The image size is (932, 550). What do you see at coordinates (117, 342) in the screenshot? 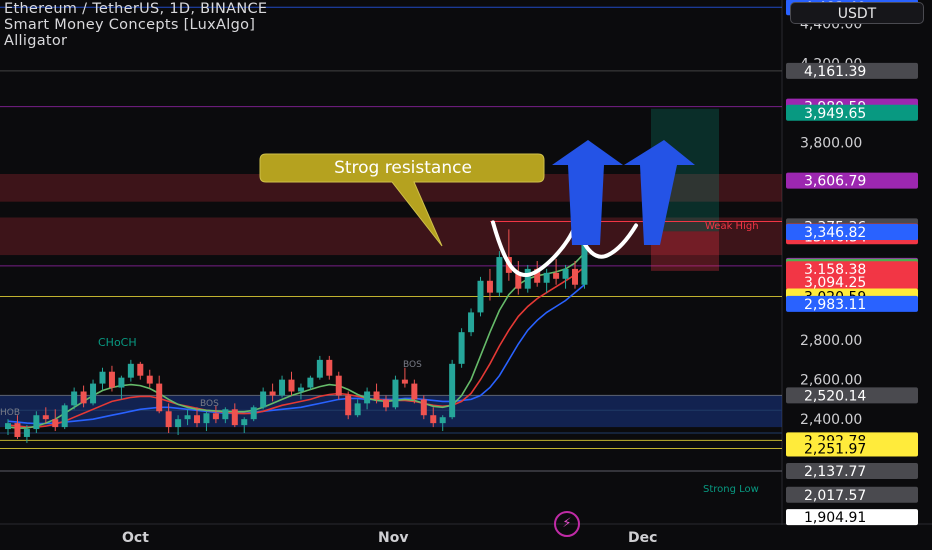
I see `choch-label: CHoCH` at bounding box center [117, 342].